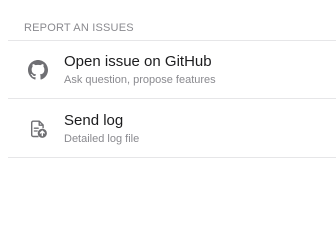 This screenshot has height=248, width=336. What do you see at coordinates (138, 61) in the screenshot?
I see `row-title: Open issue on GitHub` at bounding box center [138, 61].